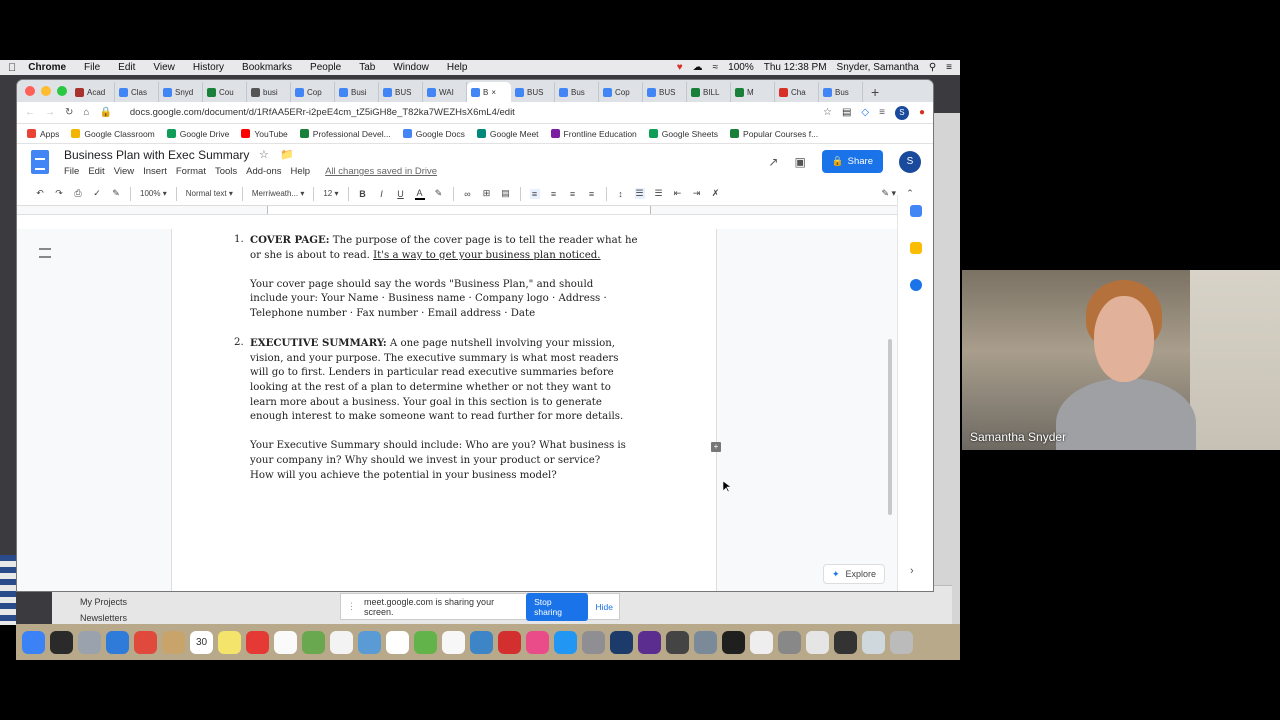  What do you see at coordinates (419, 194) in the screenshot?
I see `text-color-icon: A` at bounding box center [419, 194].